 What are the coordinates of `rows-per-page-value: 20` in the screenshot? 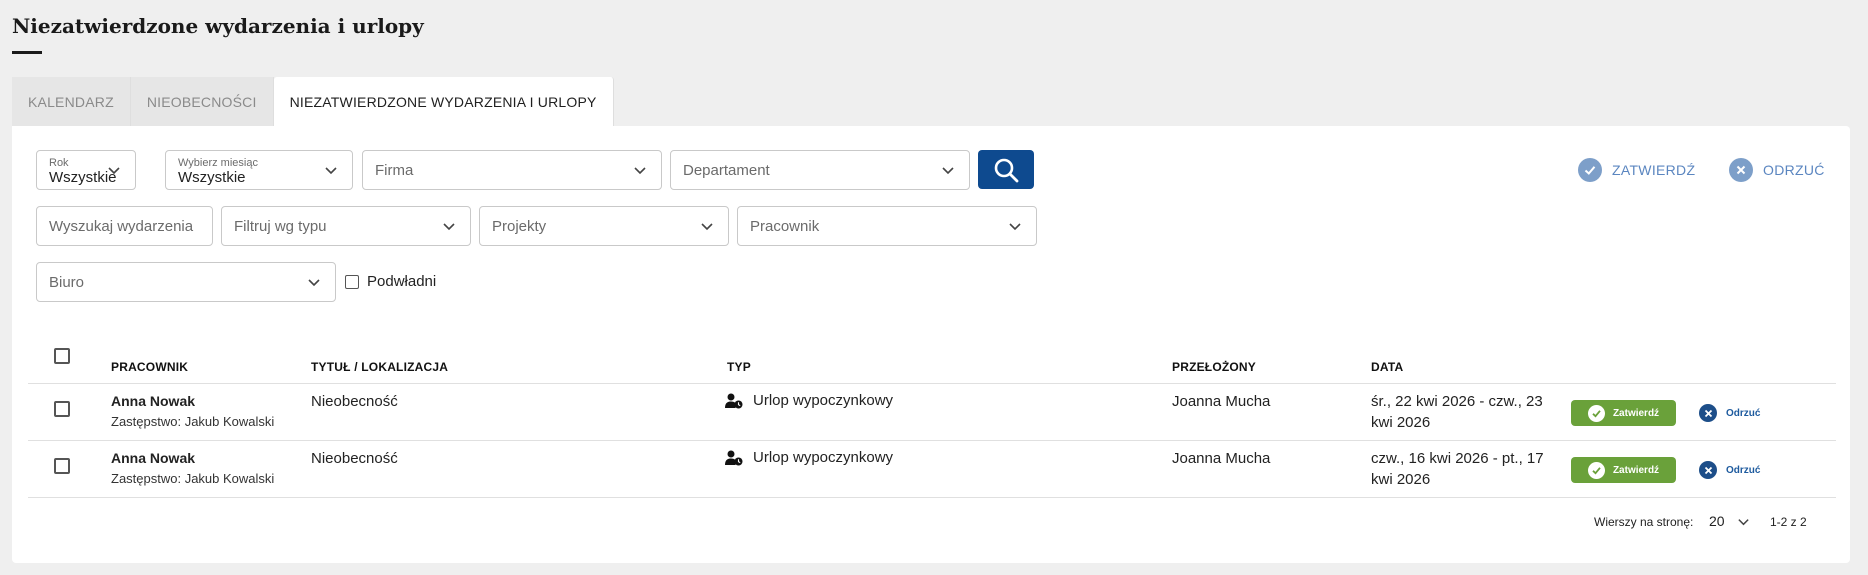 It's located at (1717, 521).